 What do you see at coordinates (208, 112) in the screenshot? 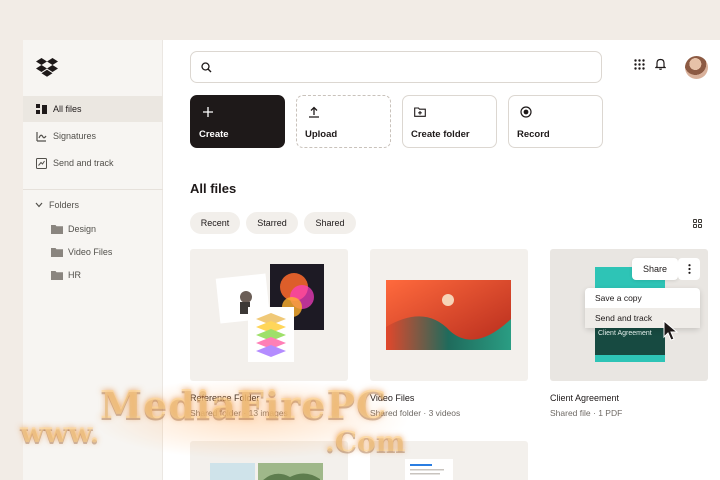
I see `plus-icon` at bounding box center [208, 112].